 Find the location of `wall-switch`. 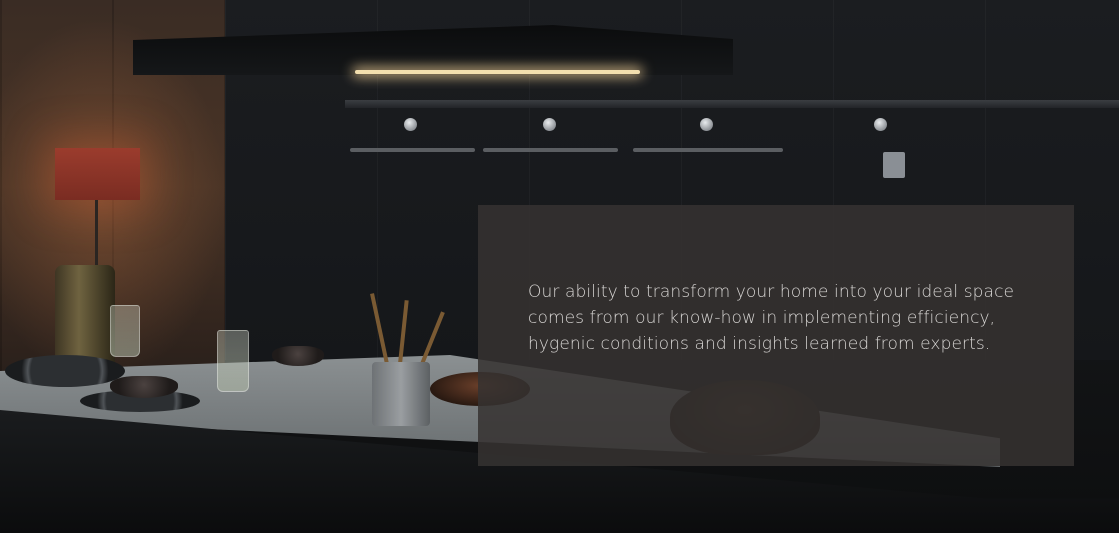

wall-switch is located at coordinates (894, 165).